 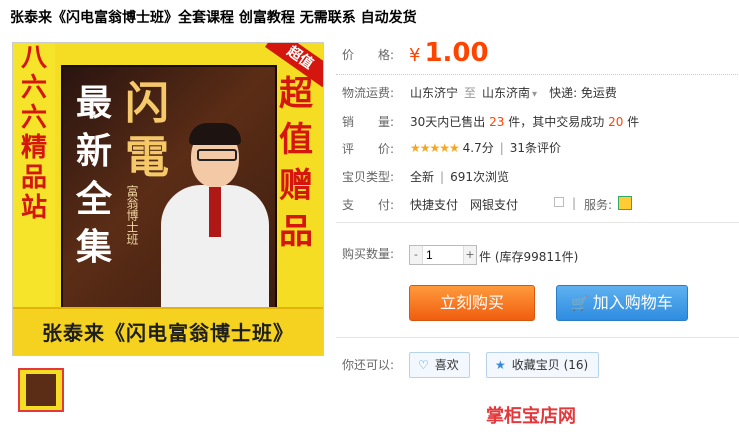 I want to click on banner-char: 精, so click(x=33, y=148).